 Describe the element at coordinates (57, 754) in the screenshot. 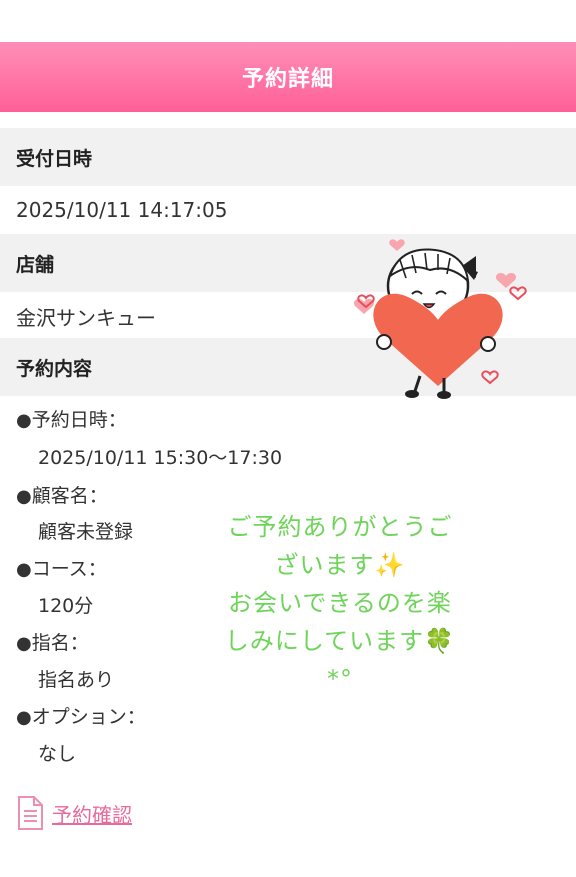

I see `detail-value-option: なし` at that location.